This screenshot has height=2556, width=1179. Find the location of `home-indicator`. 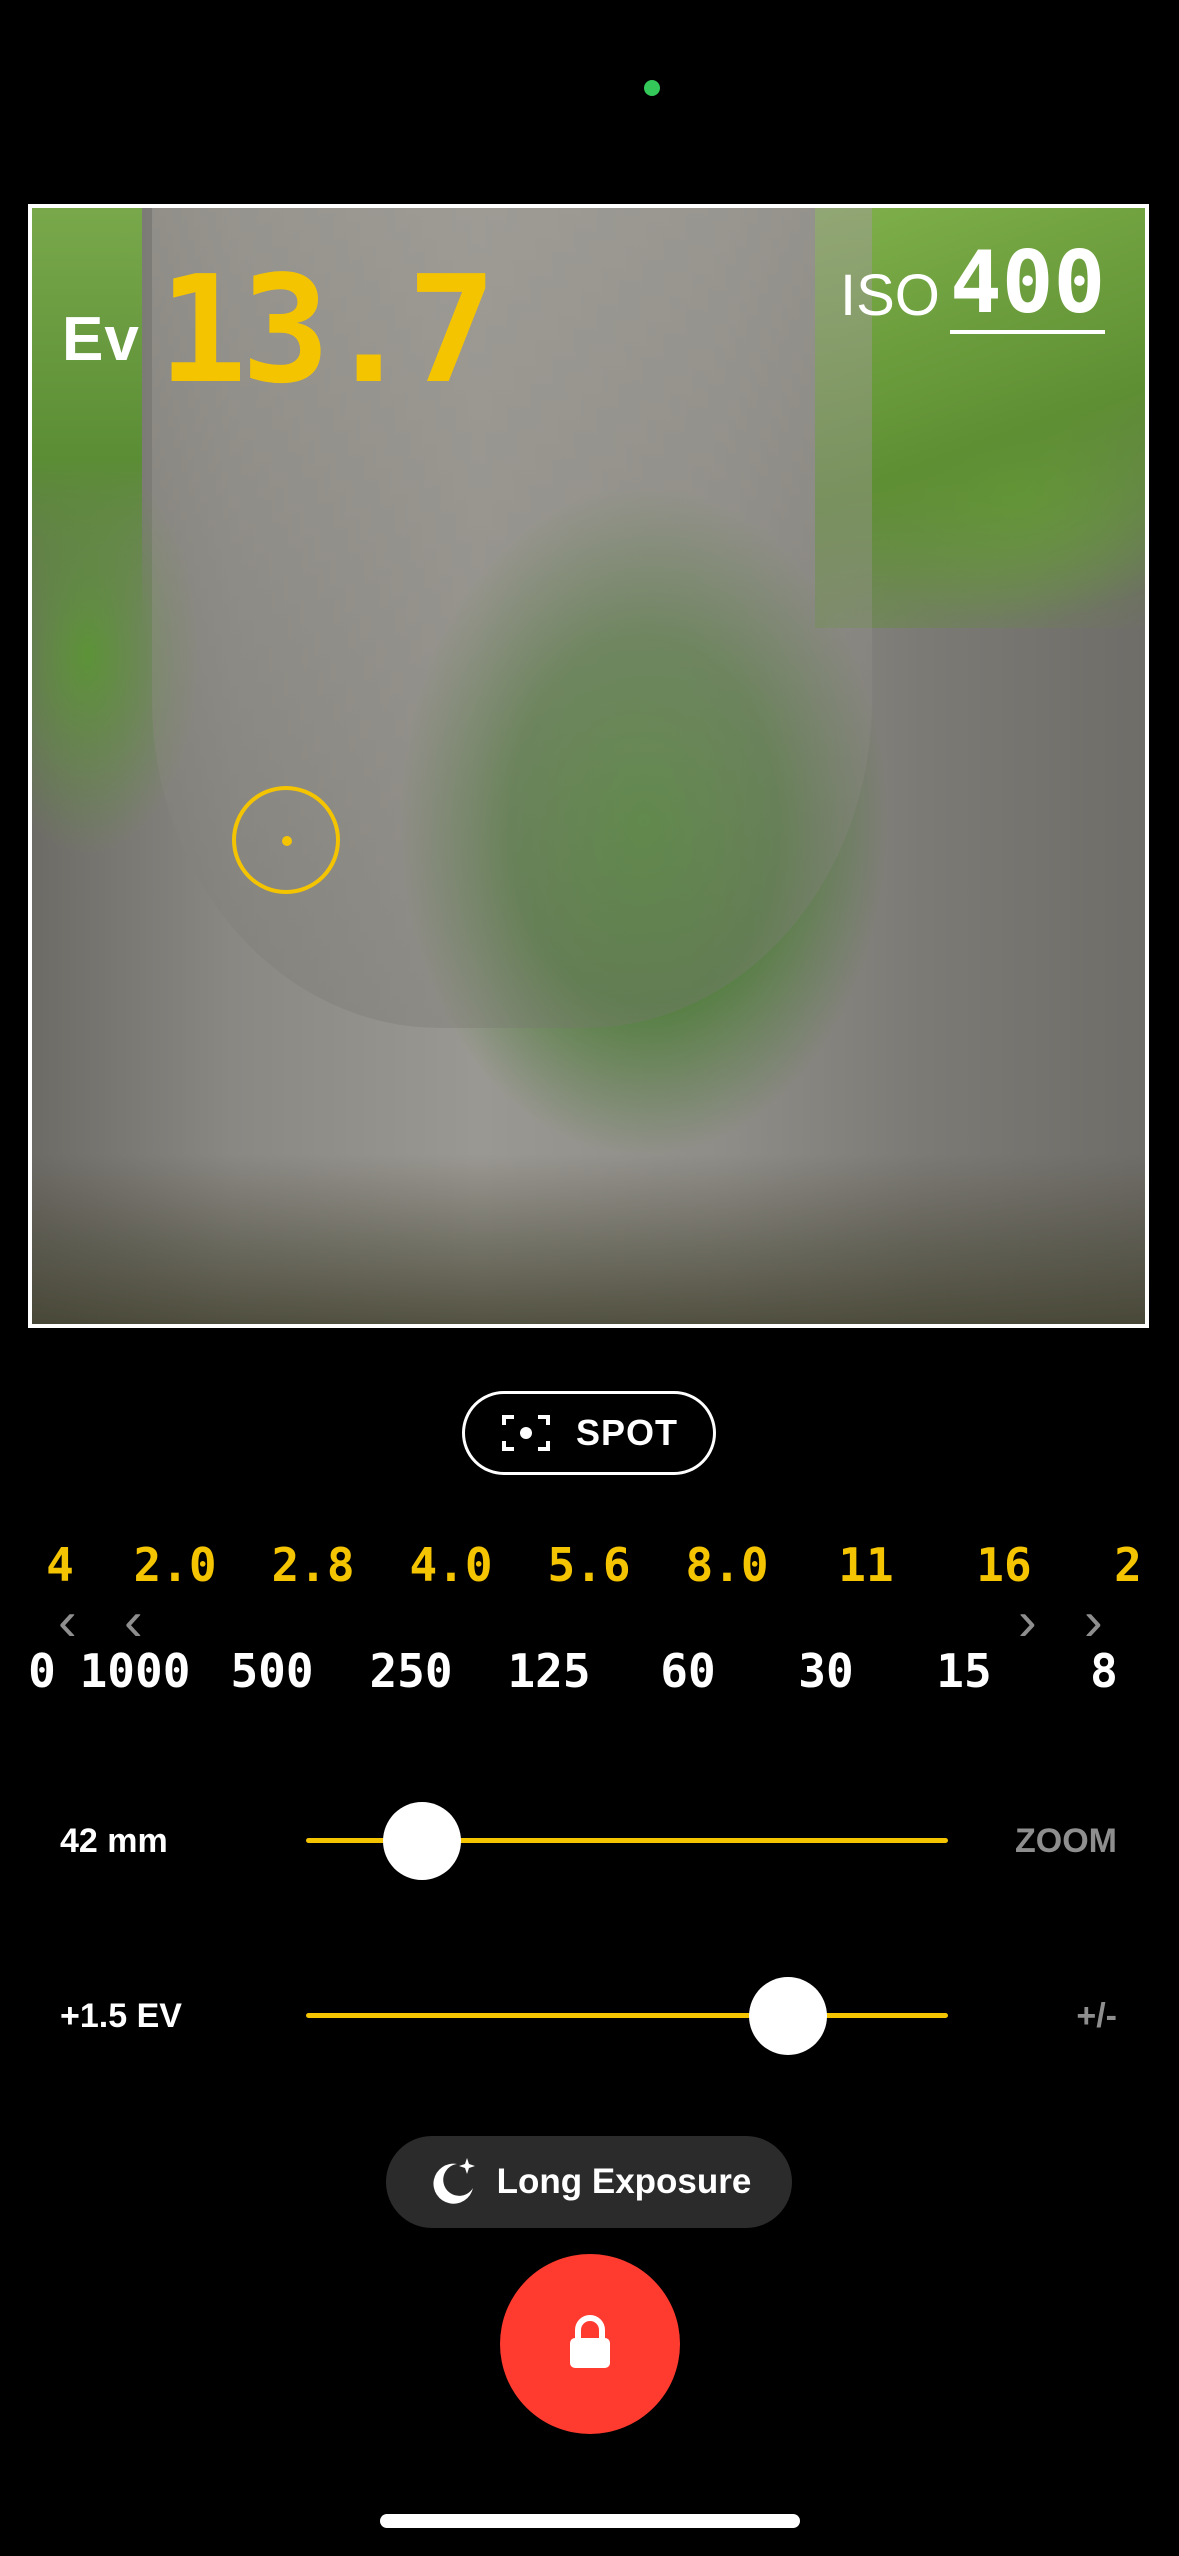

home-indicator is located at coordinates (590, 2521).